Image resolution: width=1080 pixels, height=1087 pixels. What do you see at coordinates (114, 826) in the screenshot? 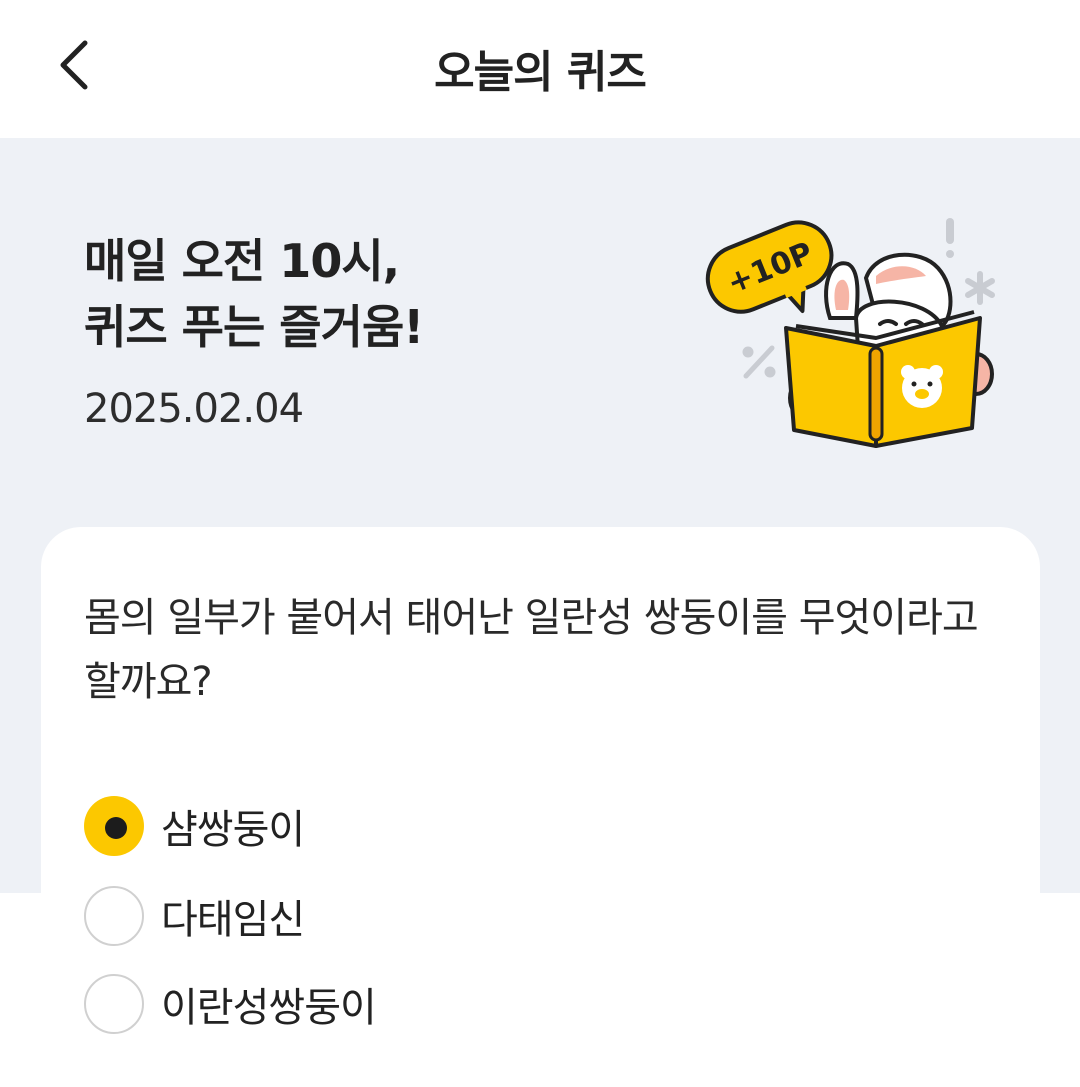
I see `radio-button-selected` at bounding box center [114, 826].